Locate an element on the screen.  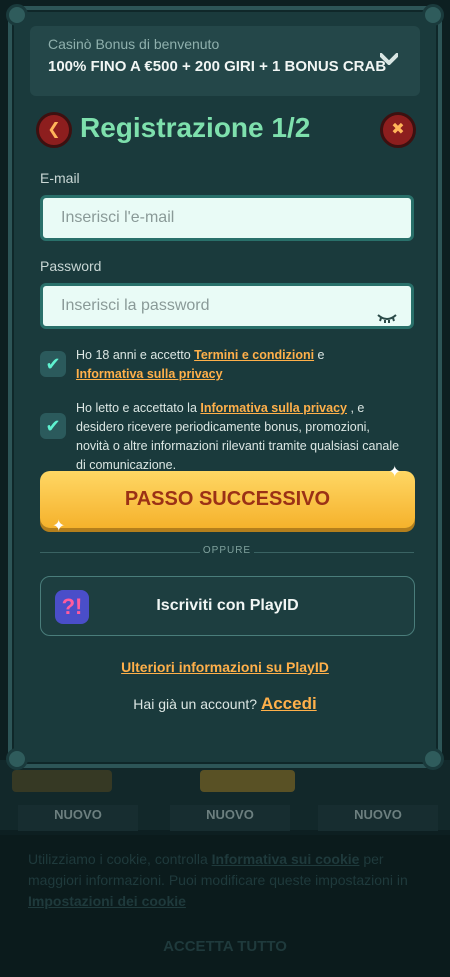
eye-closed-icon is located at coordinates (387, 318).